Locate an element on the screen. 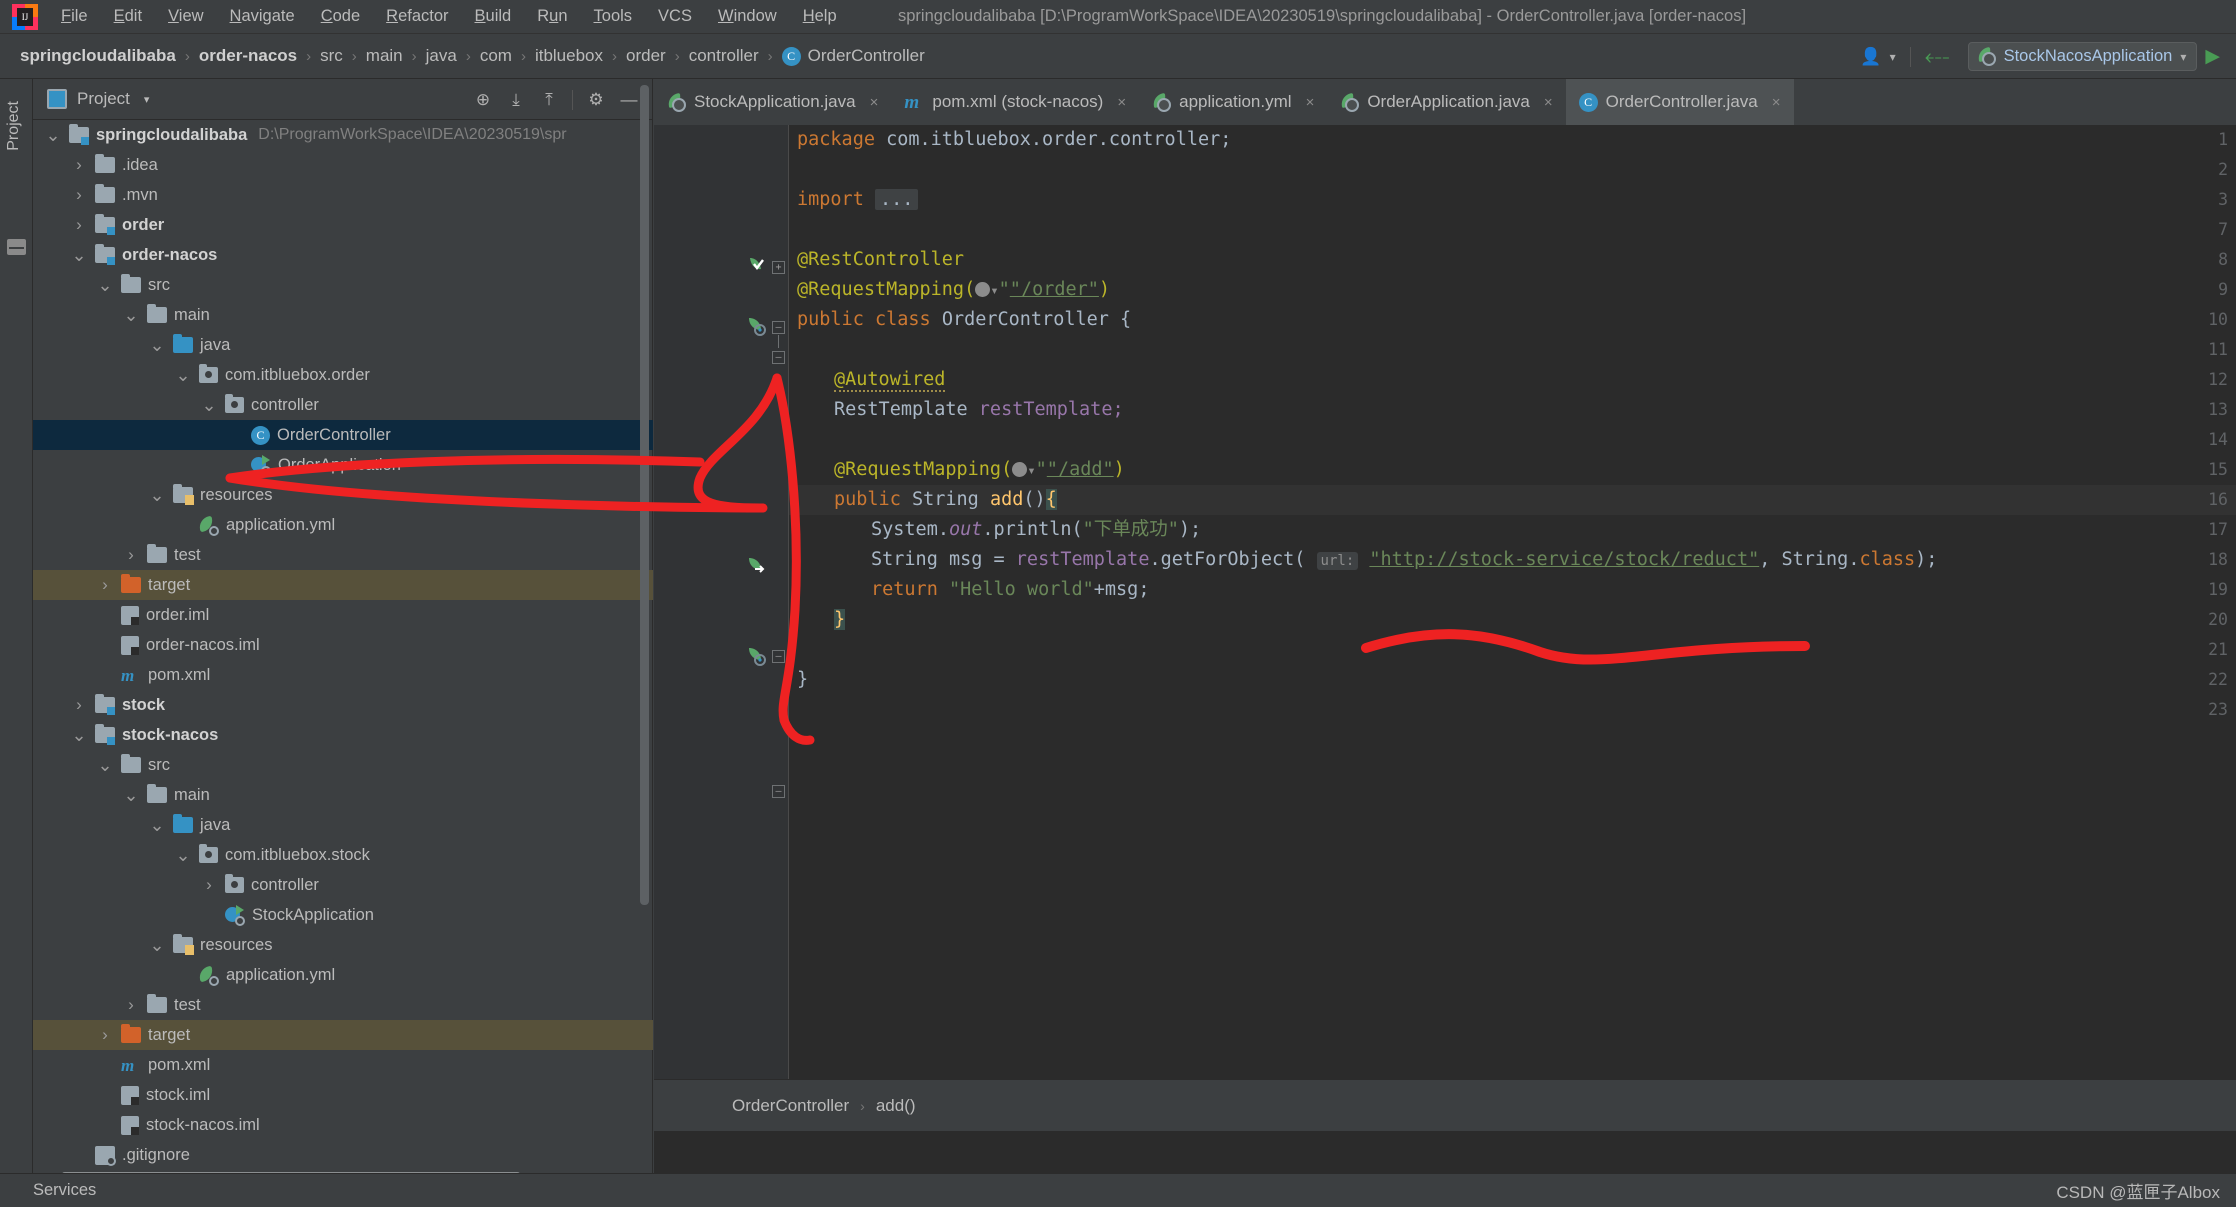 The height and width of the screenshot is (1207, 2236). tree-node-ordercontroller: C OrderController is located at coordinates (343, 435).